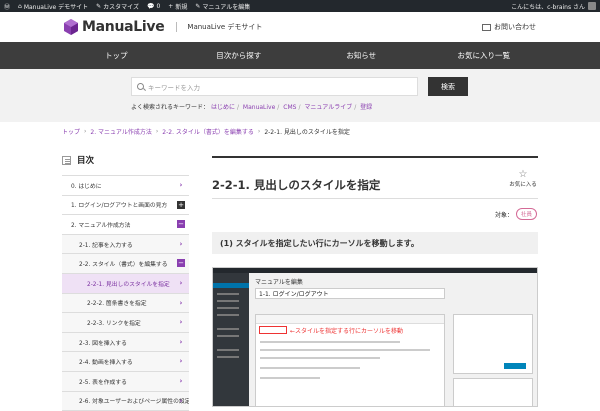  I want to click on toc-item-label: 2-2-3. リンクを指定, so click(114, 323).